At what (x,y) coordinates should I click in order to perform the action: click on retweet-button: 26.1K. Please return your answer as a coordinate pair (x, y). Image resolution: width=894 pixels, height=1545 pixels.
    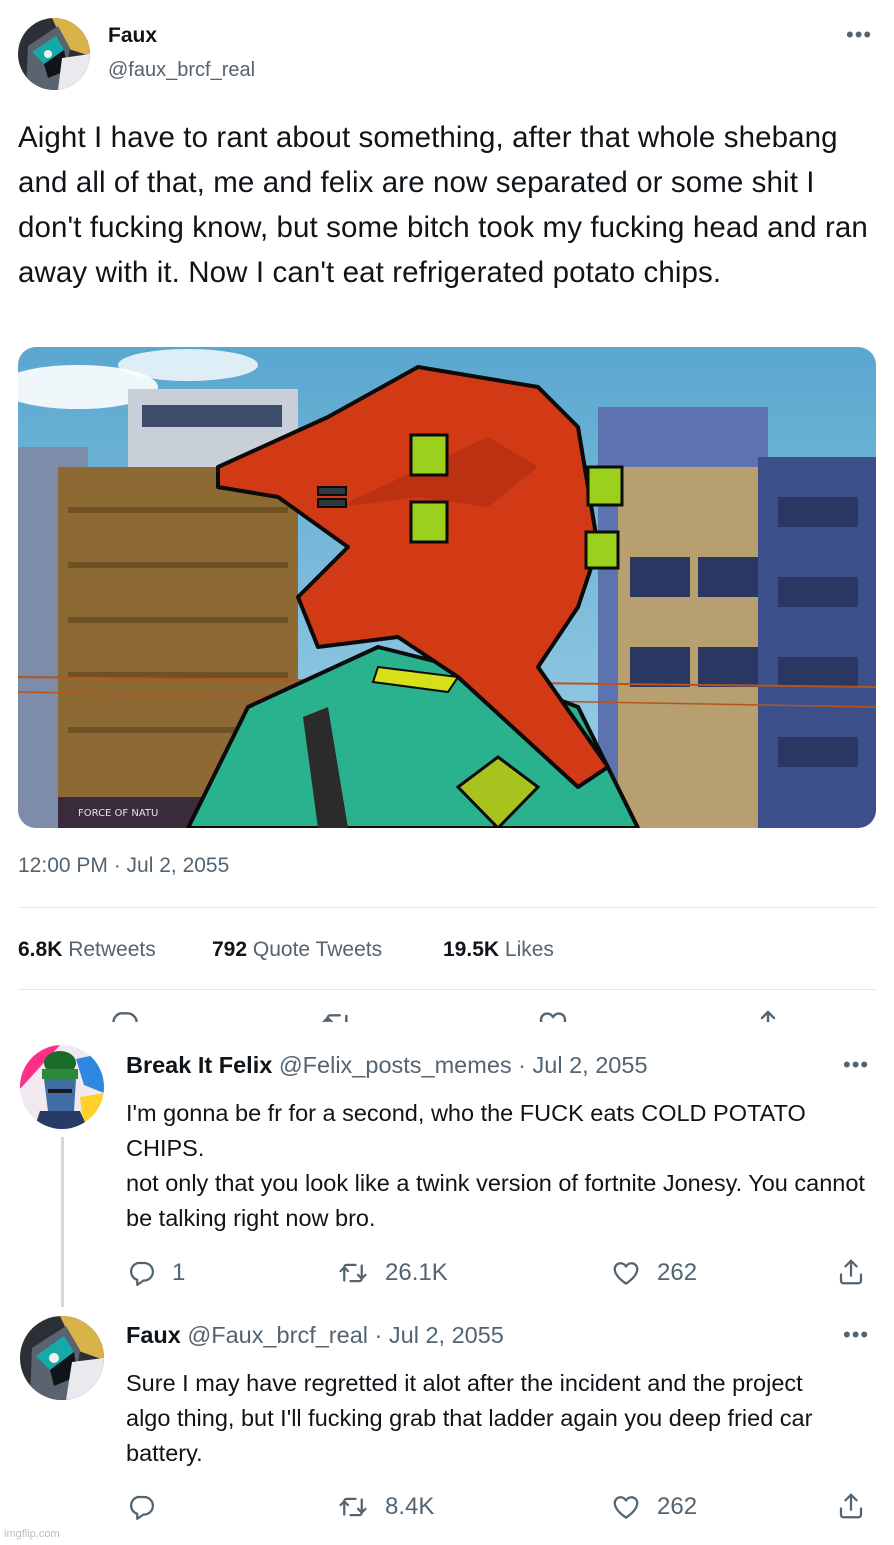
    Looking at the image, I should click on (392, 1273).